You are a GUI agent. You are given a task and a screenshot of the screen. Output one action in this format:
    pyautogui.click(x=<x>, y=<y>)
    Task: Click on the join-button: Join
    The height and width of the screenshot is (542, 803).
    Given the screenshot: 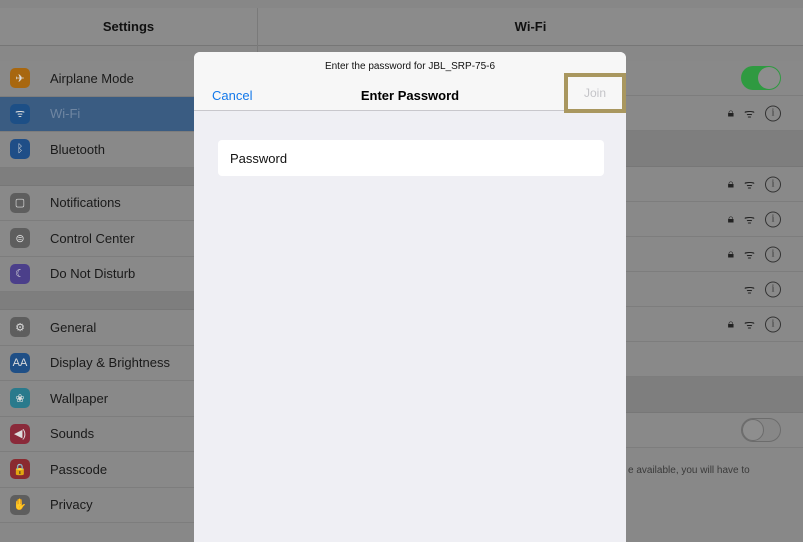 What is the action you would take?
    pyautogui.click(x=595, y=93)
    